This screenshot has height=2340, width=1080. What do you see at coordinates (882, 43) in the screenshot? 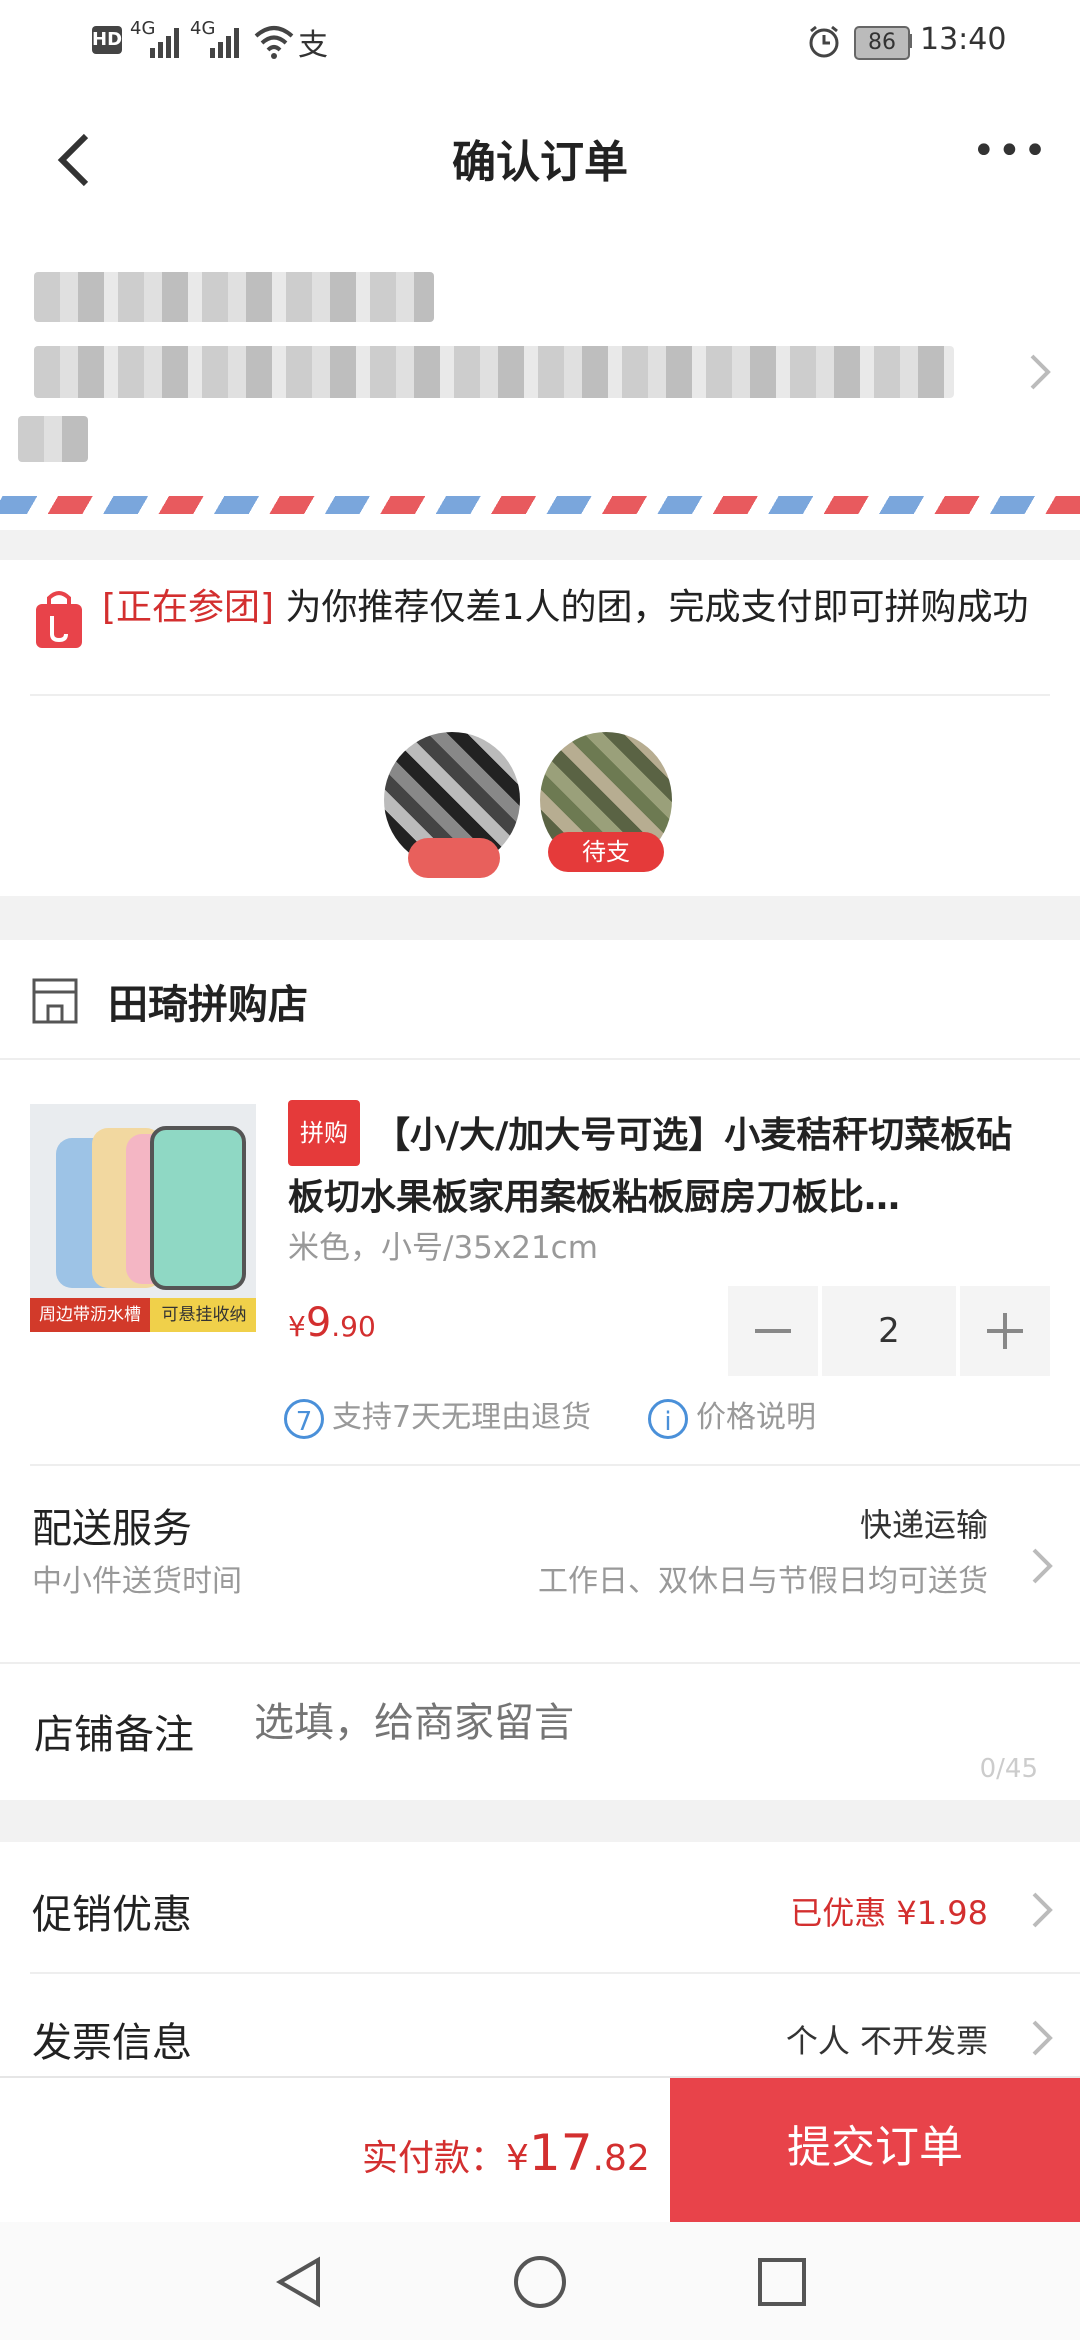
I see `battery-icon: 86` at bounding box center [882, 43].